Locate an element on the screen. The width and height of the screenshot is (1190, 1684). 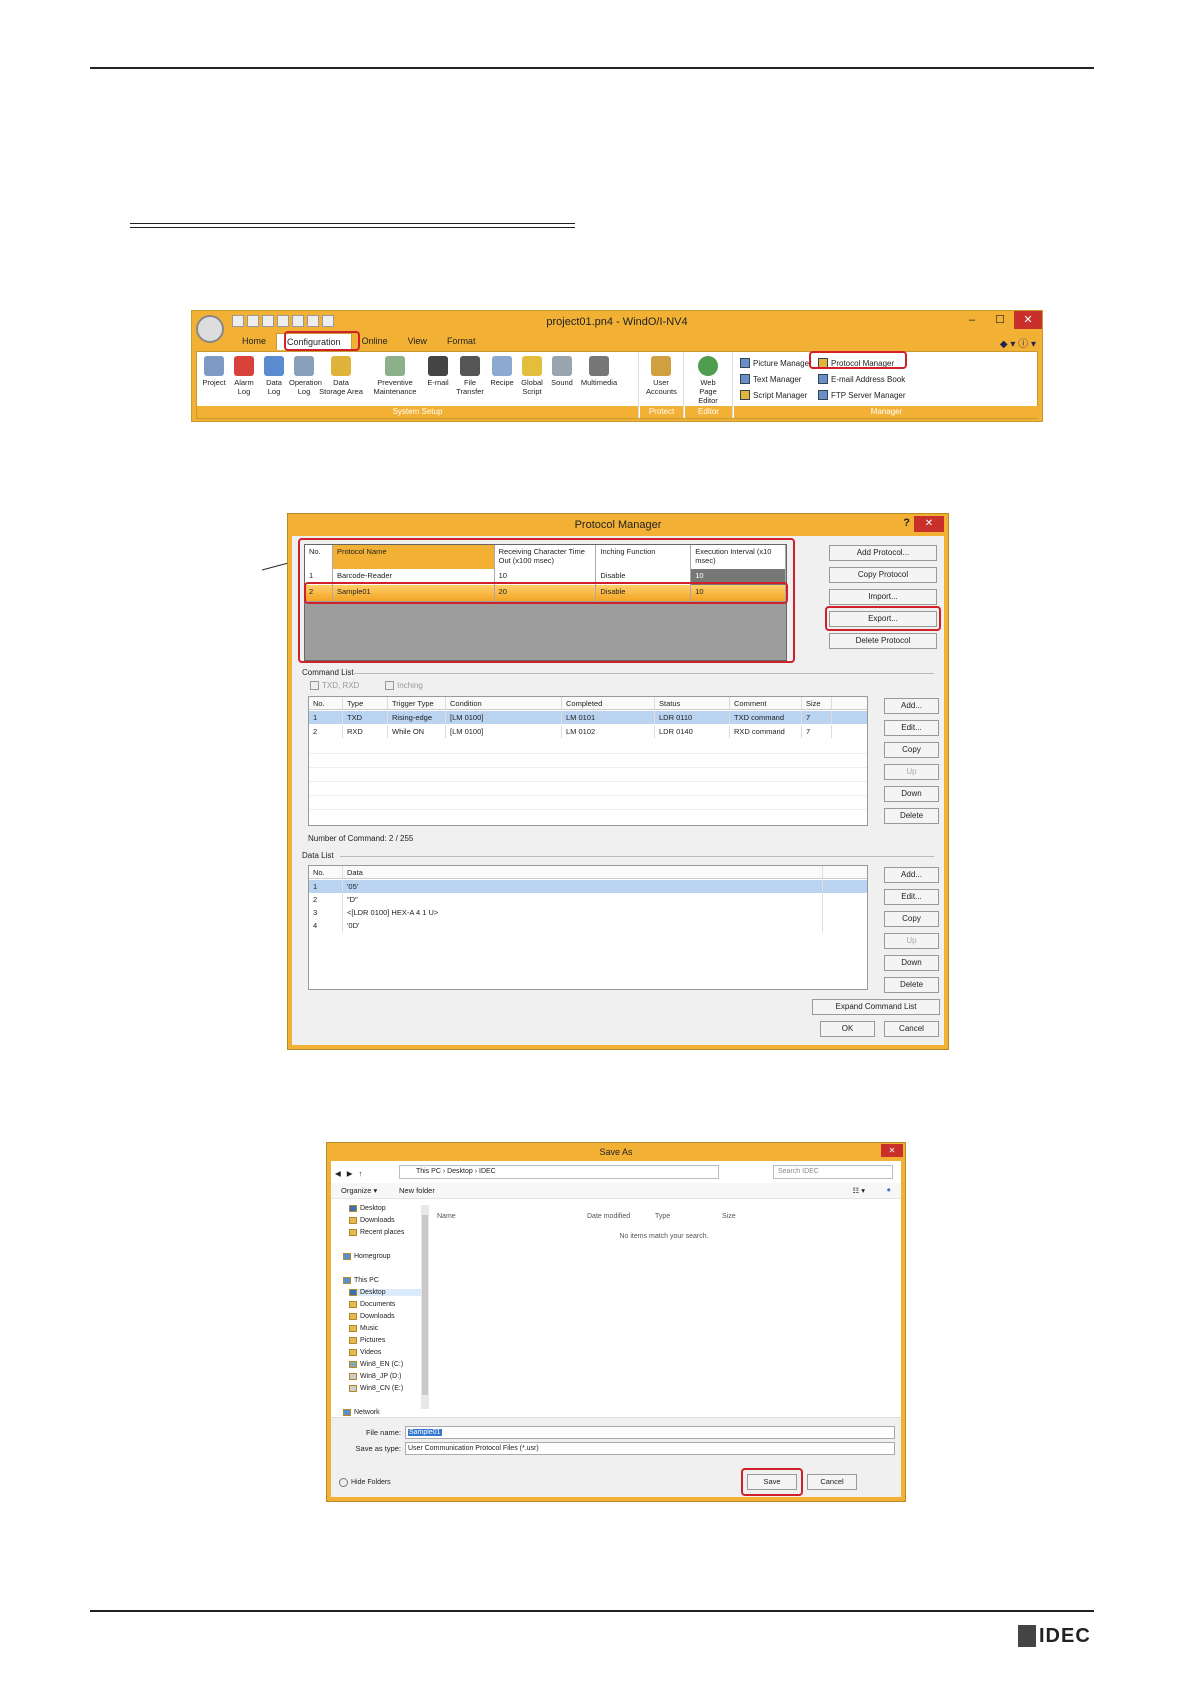
back-icon: ◀ is located at coordinates (338, 1173).